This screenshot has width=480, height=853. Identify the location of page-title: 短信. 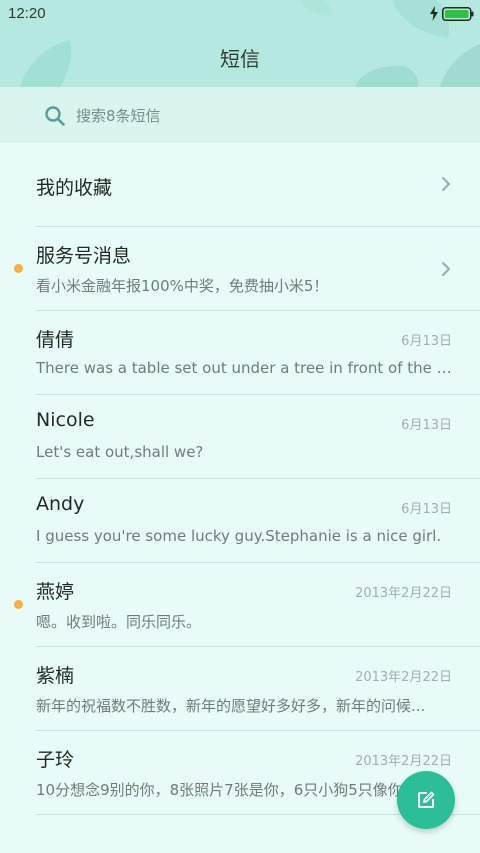
(240, 59).